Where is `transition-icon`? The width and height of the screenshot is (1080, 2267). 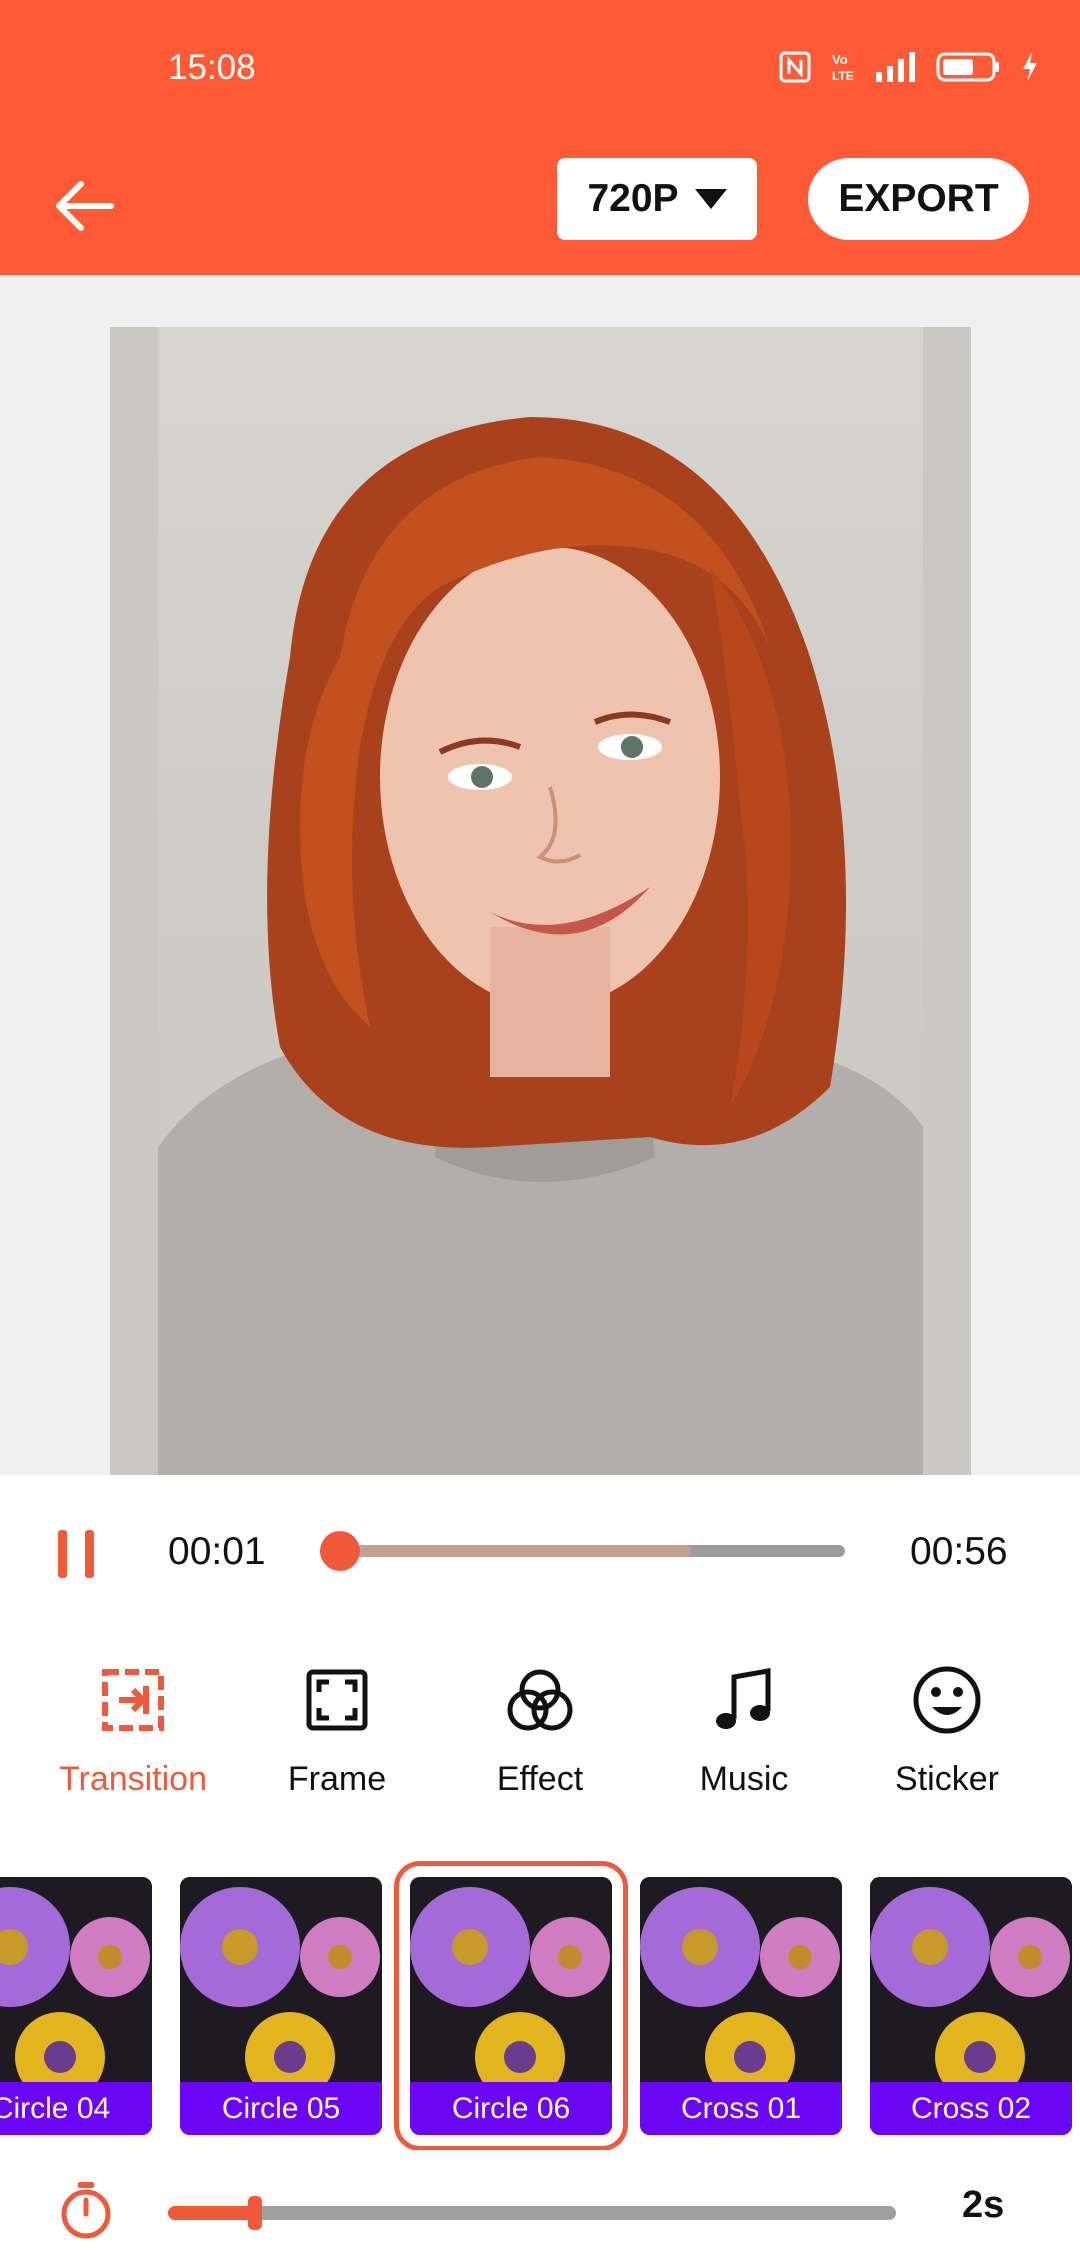 transition-icon is located at coordinates (133, 1700).